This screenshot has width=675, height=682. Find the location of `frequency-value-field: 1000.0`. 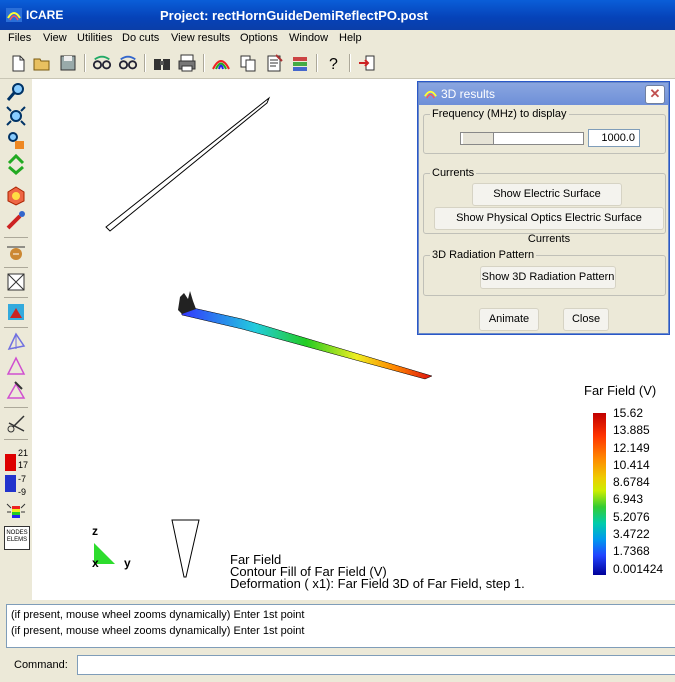

frequency-value-field: 1000.0 is located at coordinates (614, 138).